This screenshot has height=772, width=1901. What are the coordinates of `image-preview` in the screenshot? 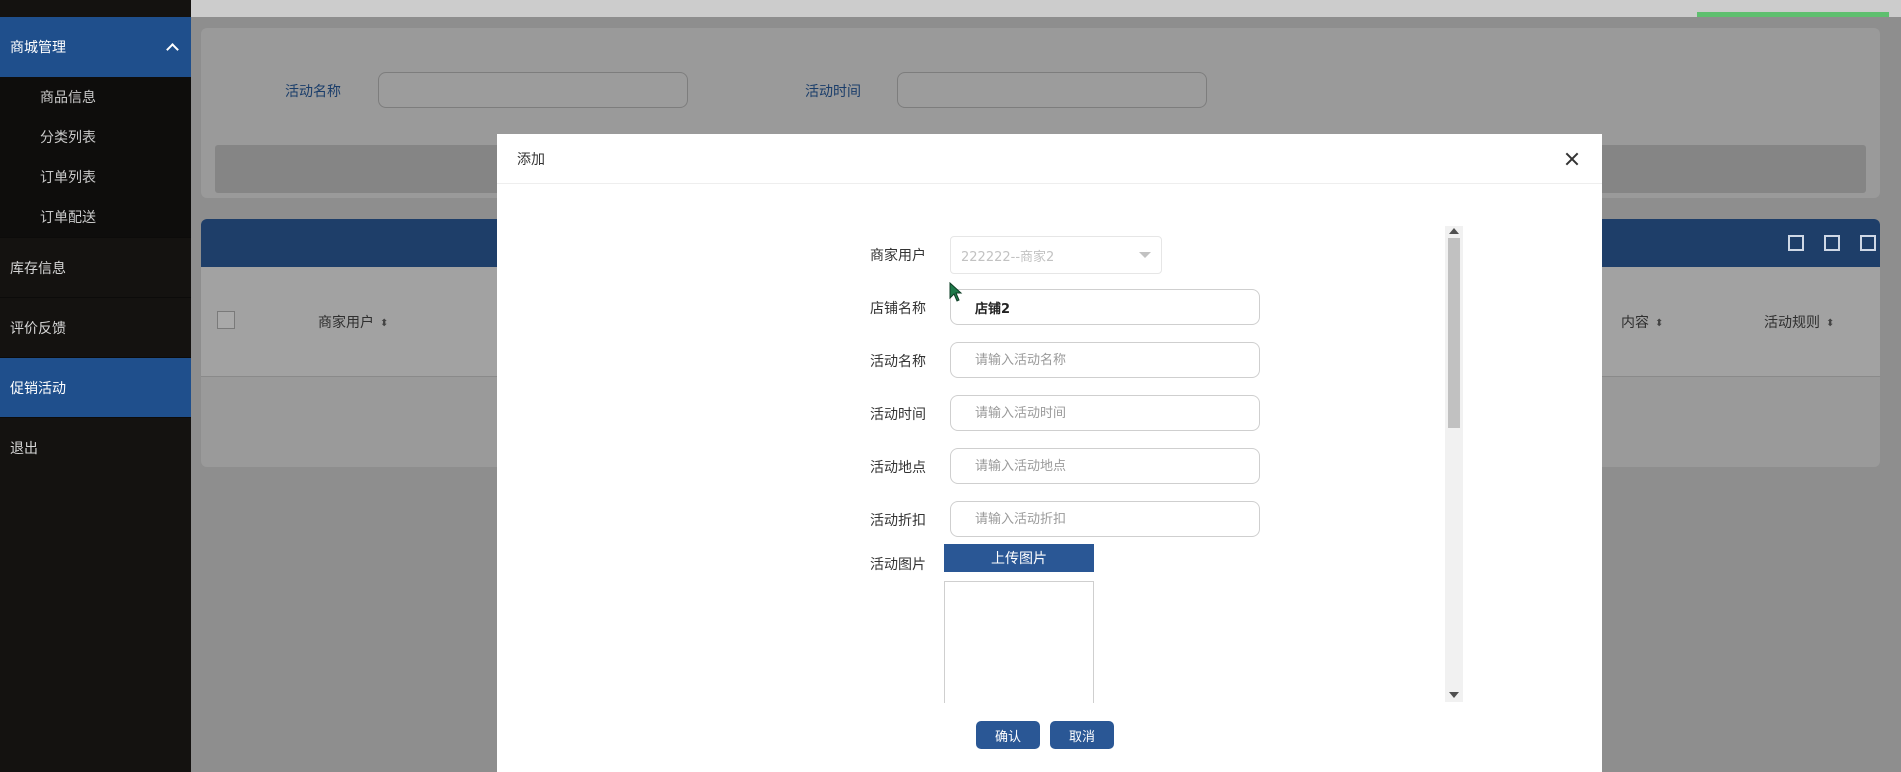 It's located at (1019, 642).